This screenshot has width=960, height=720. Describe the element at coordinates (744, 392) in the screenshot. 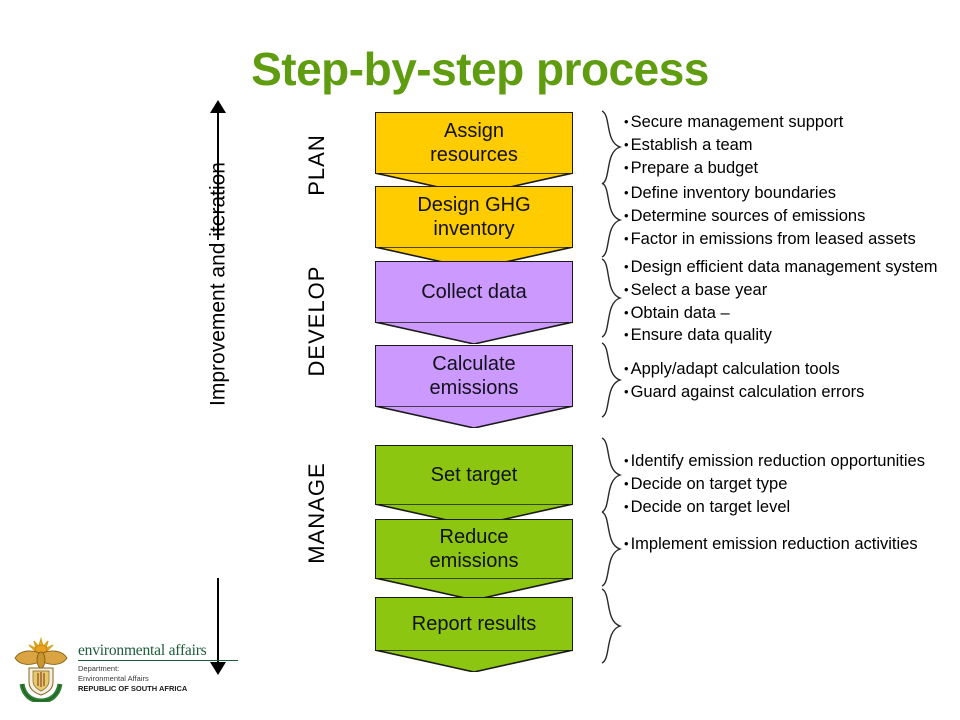

I see `bullet-item: Guard against calculation errors` at that location.